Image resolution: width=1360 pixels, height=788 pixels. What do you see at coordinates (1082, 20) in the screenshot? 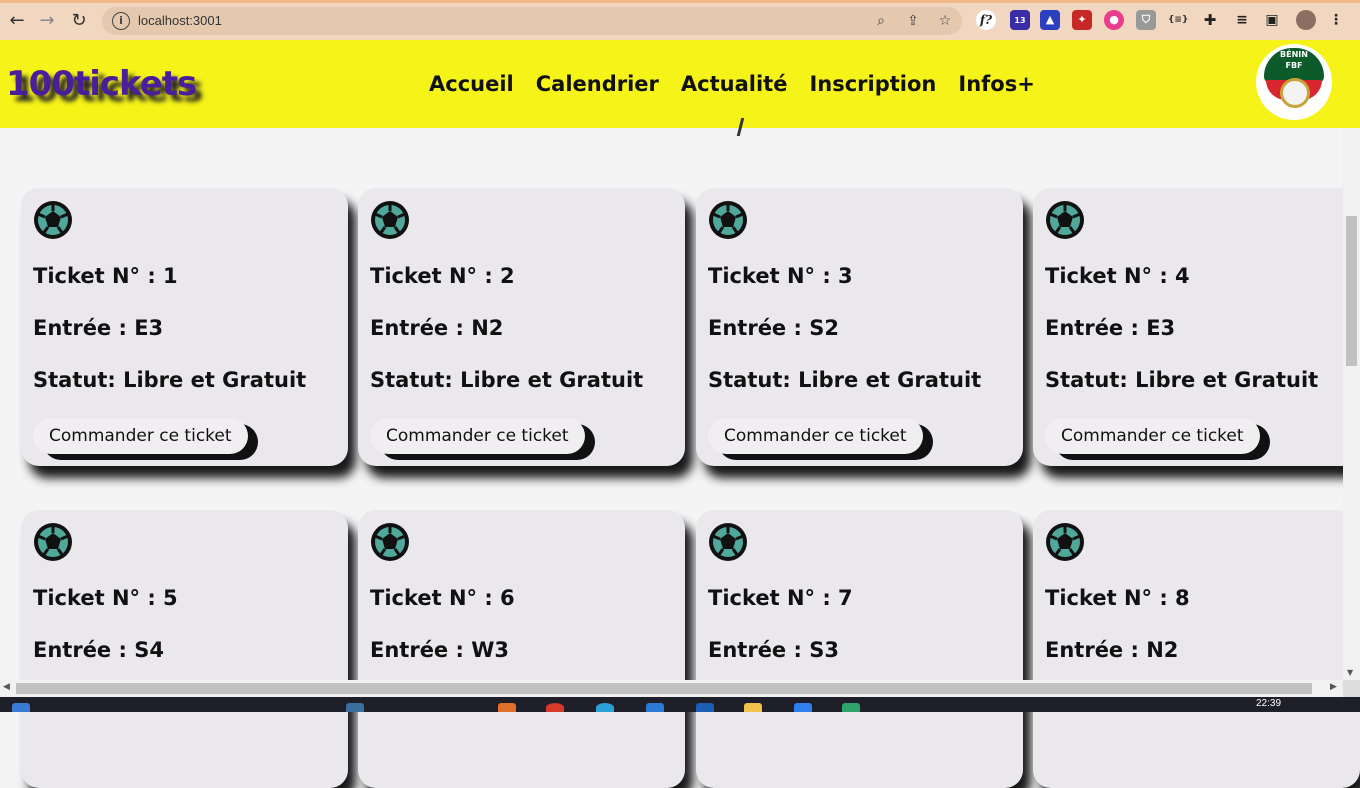
I see `ext-red-icon: ✦` at bounding box center [1082, 20].